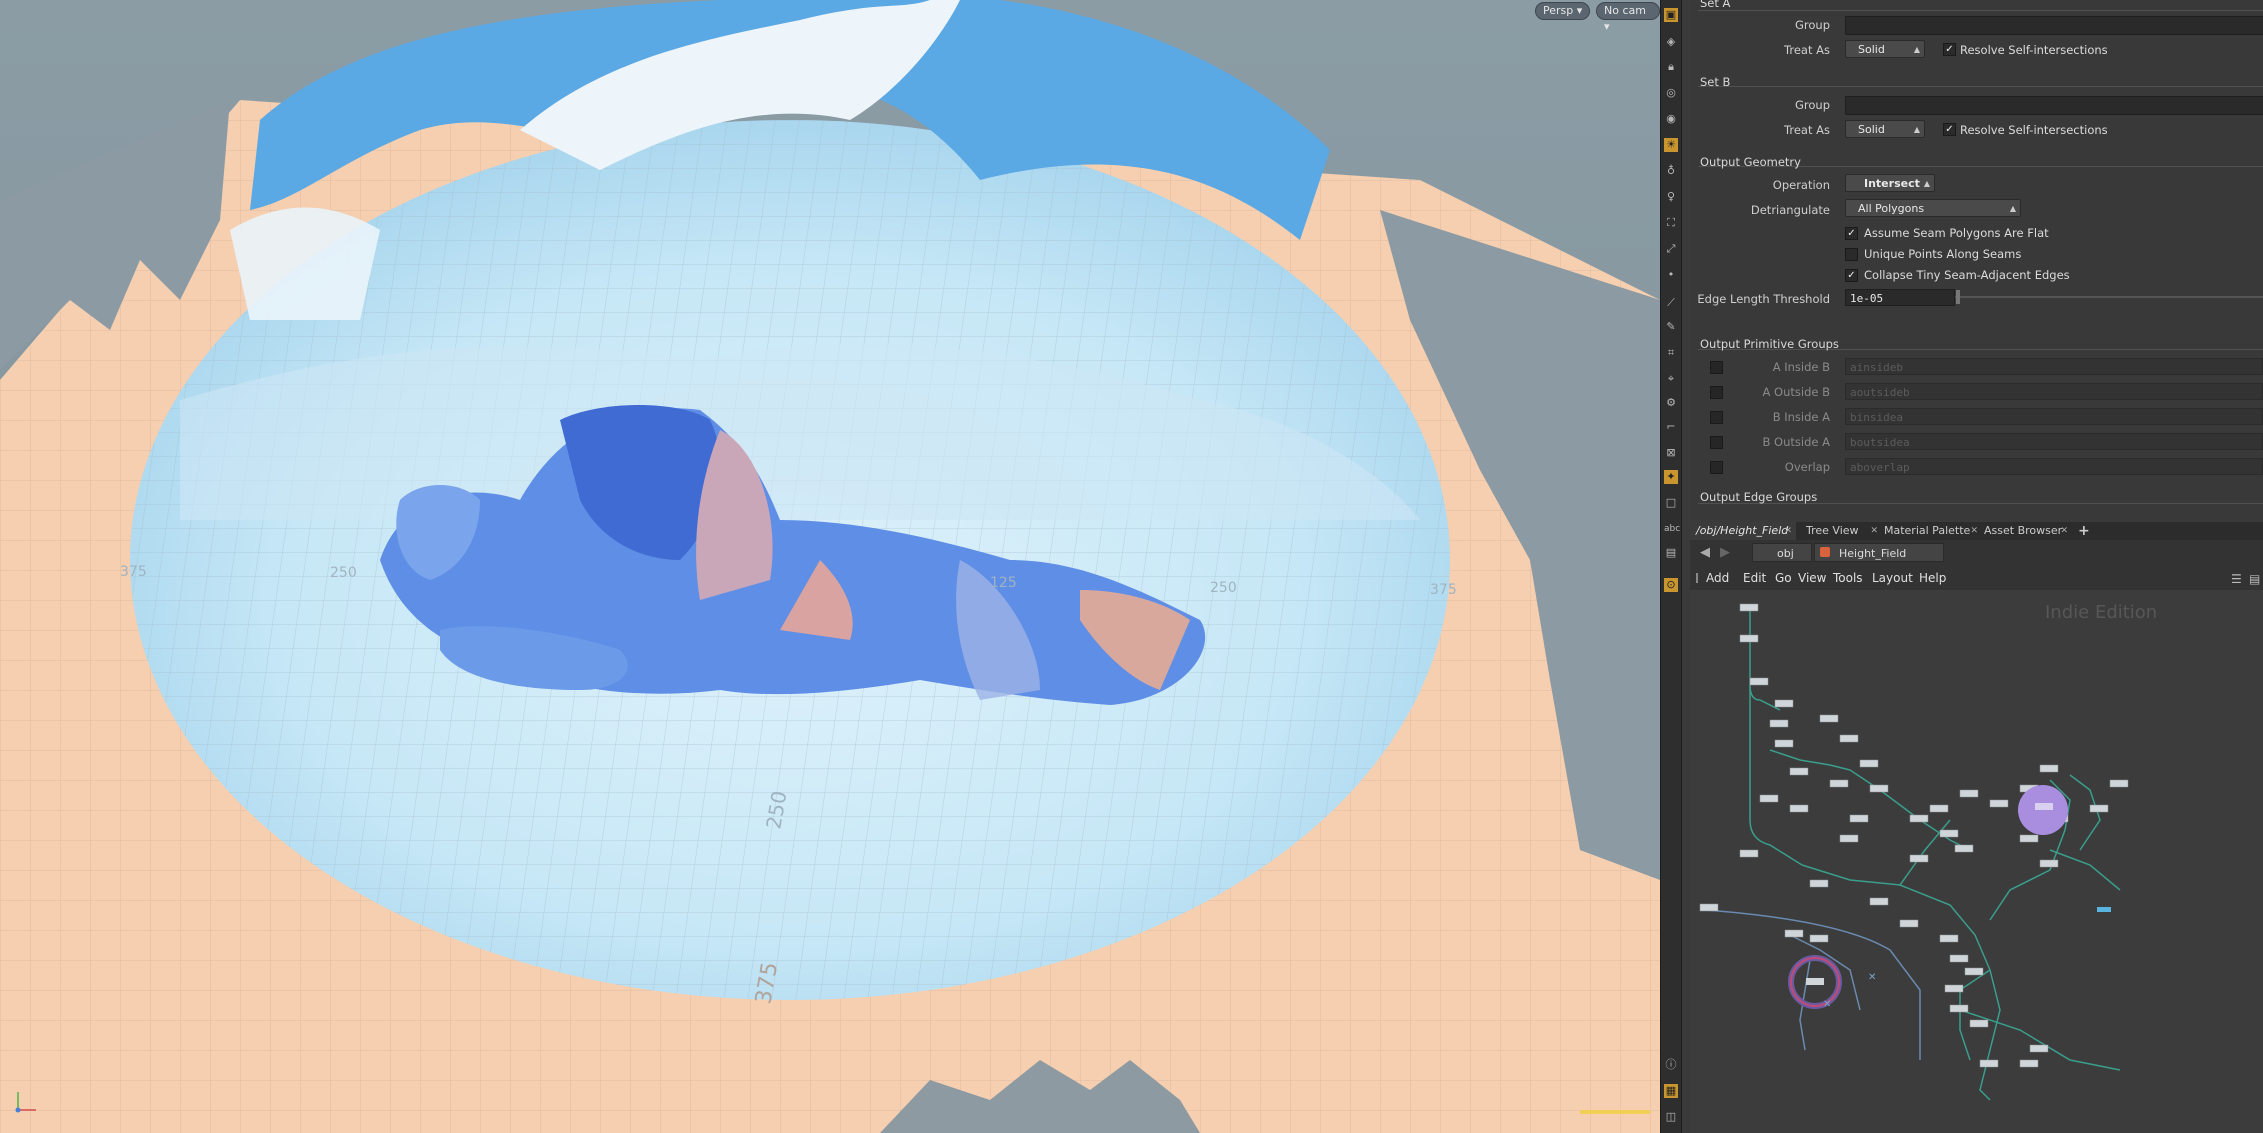  I want to click on lock-icon: 🔒︎, so click(1671, 67).